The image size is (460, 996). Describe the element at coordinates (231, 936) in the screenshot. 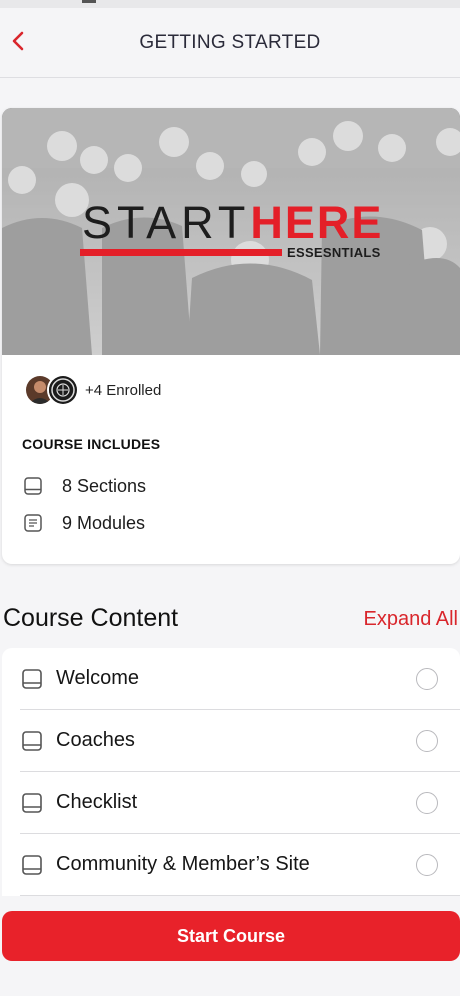

I see `start-course-button: Start Course` at that location.